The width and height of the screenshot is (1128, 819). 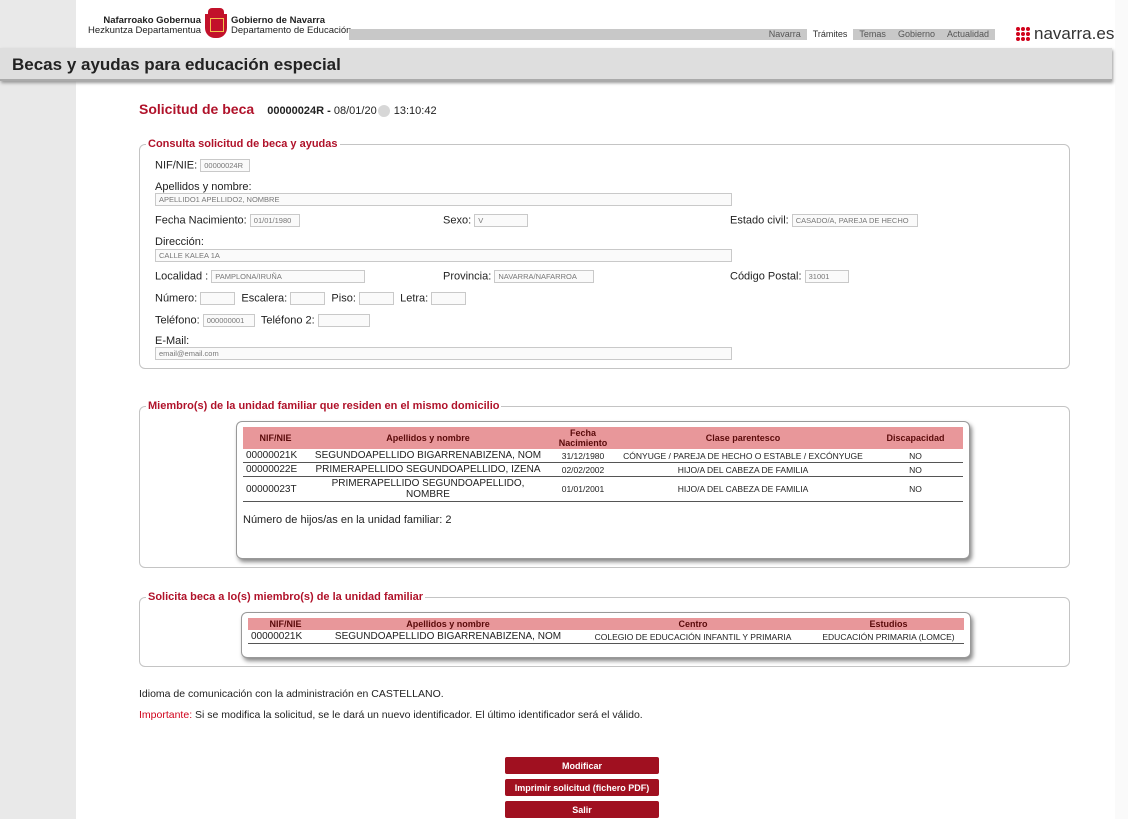 What do you see at coordinates (243, 144) in the screenshot?
I see `consulta-legend: Consulta solicitud de beca y ayudas` at bounding box center [243, 144].